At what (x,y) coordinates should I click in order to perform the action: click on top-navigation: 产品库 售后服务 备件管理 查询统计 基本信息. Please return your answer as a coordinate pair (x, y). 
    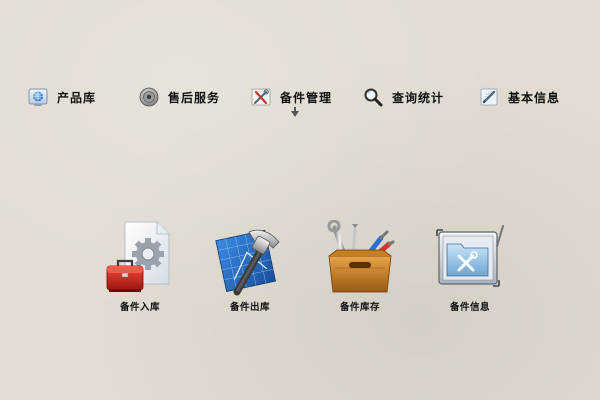
    Looking at the image, I should click on (300, 97).